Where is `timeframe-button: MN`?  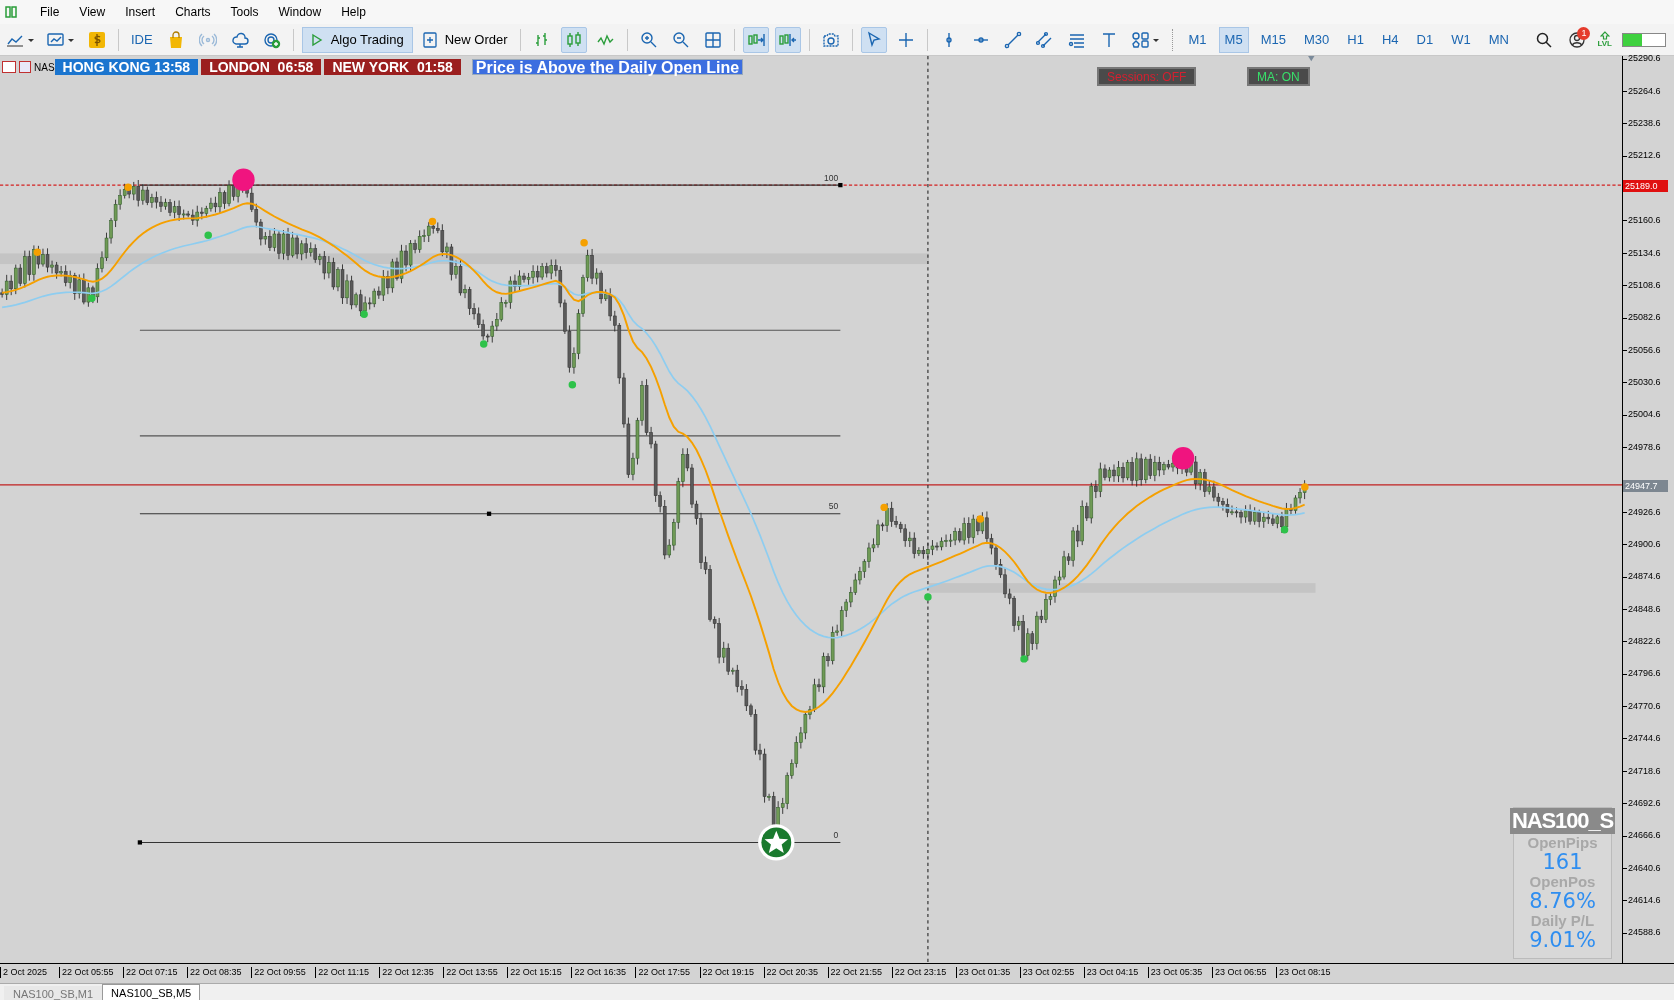 timeframe-button: MN is located at coordinates (1498, 39).